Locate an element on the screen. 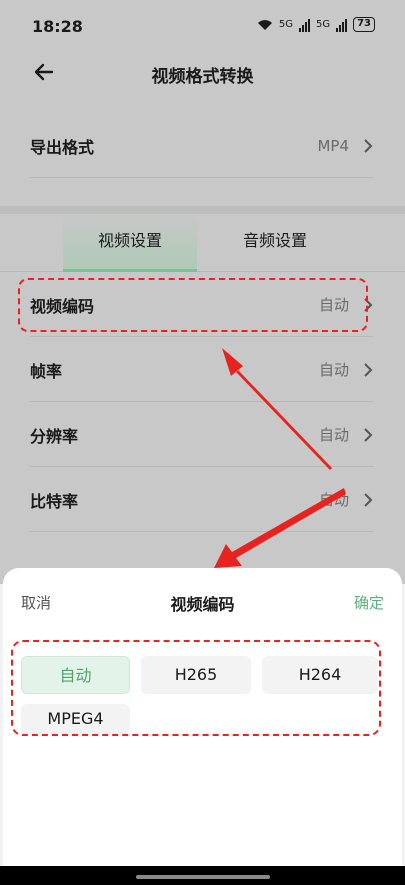  setting-row-resolution: 分辨率 自动 is located at coordinates (201, 435).